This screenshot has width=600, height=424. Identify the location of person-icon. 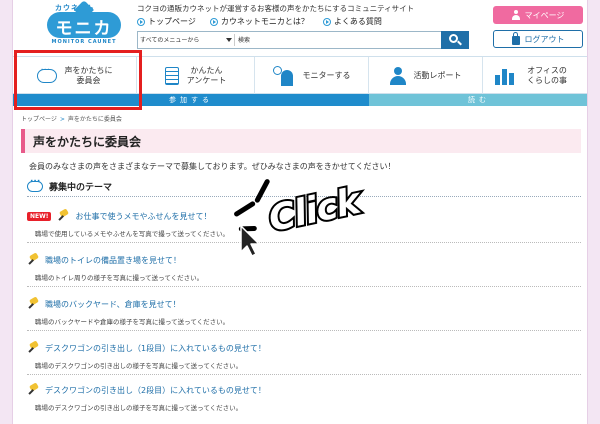
(515, 15).